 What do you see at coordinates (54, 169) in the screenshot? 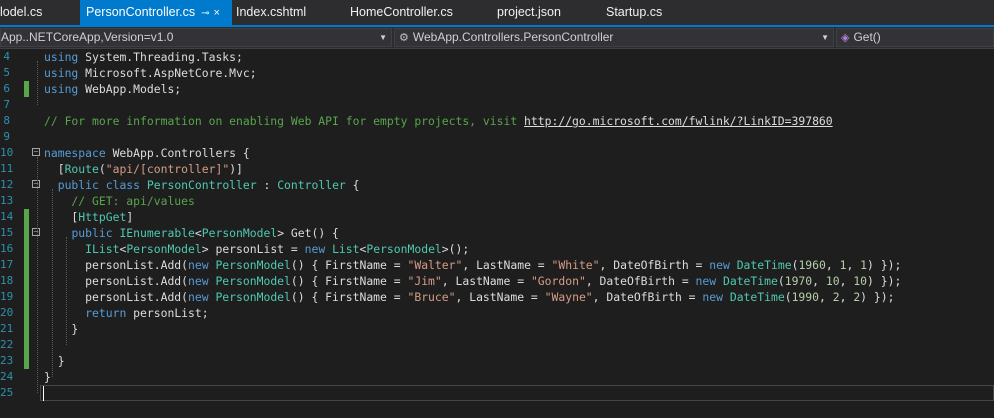
I see `code-token: [` at bounding box center [54, 169].